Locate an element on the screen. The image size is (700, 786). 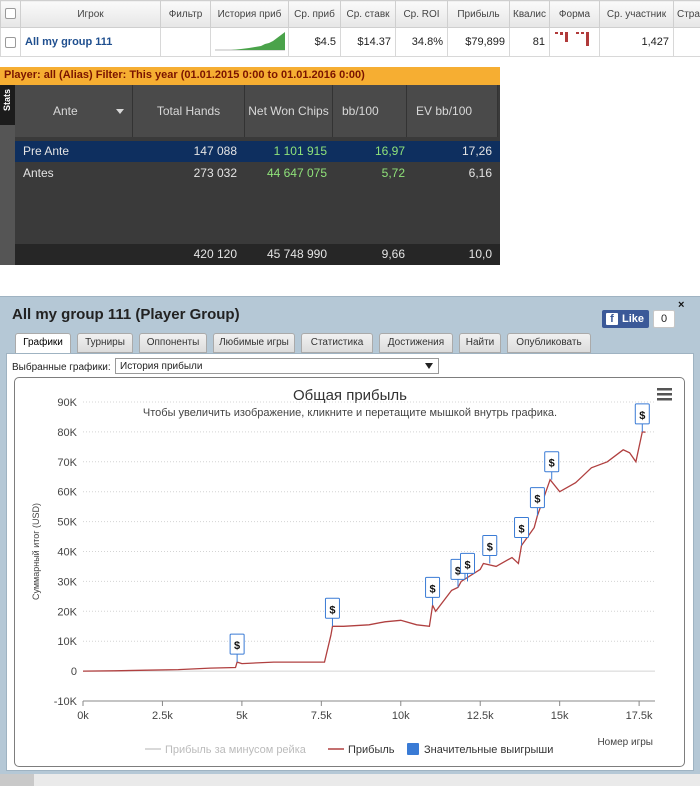
totals-ev-bb100: 10,0 is located at coordinates (480, 254).